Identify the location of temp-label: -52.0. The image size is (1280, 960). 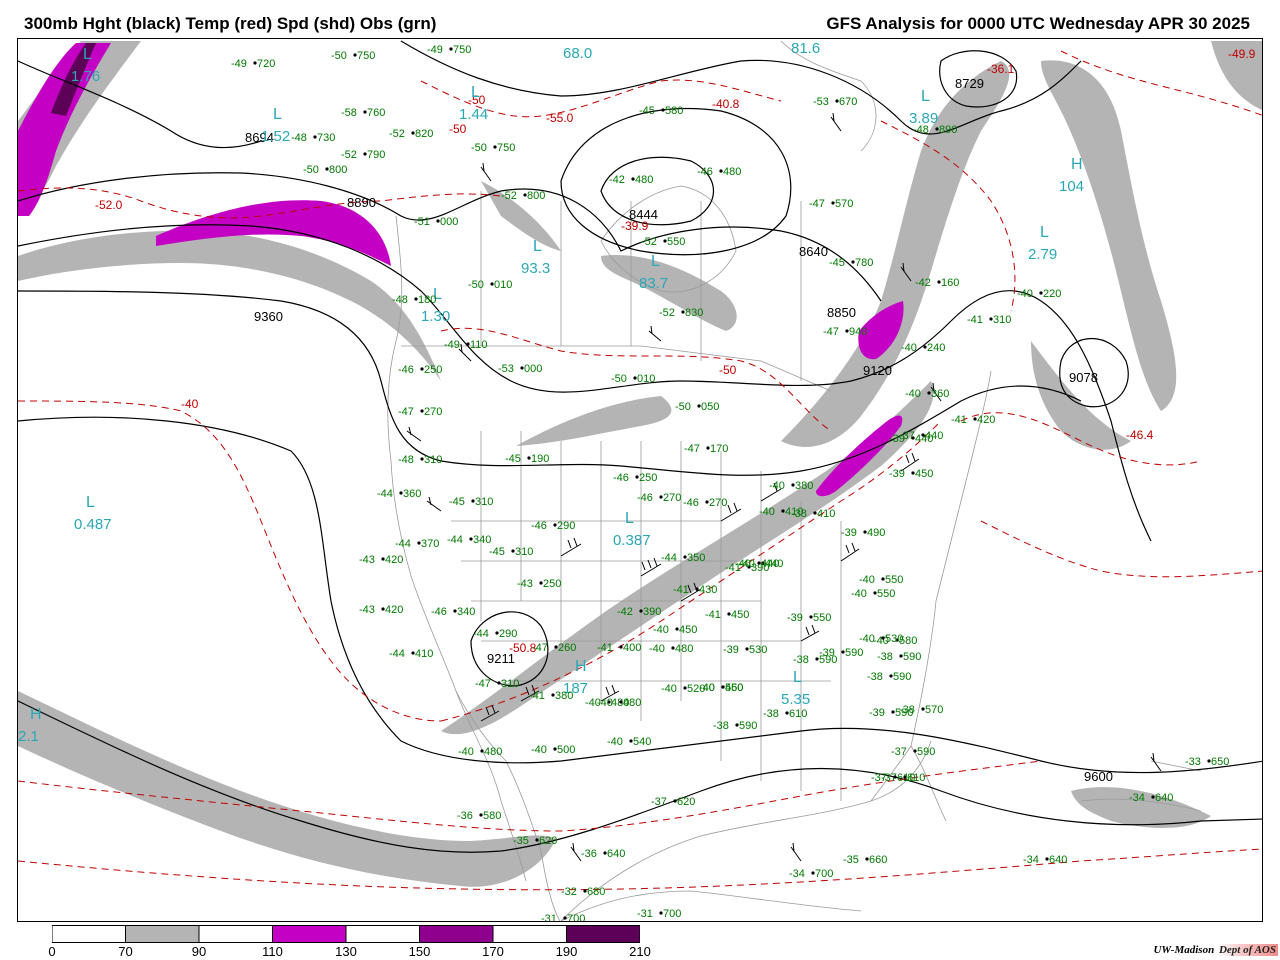
(109, 205).